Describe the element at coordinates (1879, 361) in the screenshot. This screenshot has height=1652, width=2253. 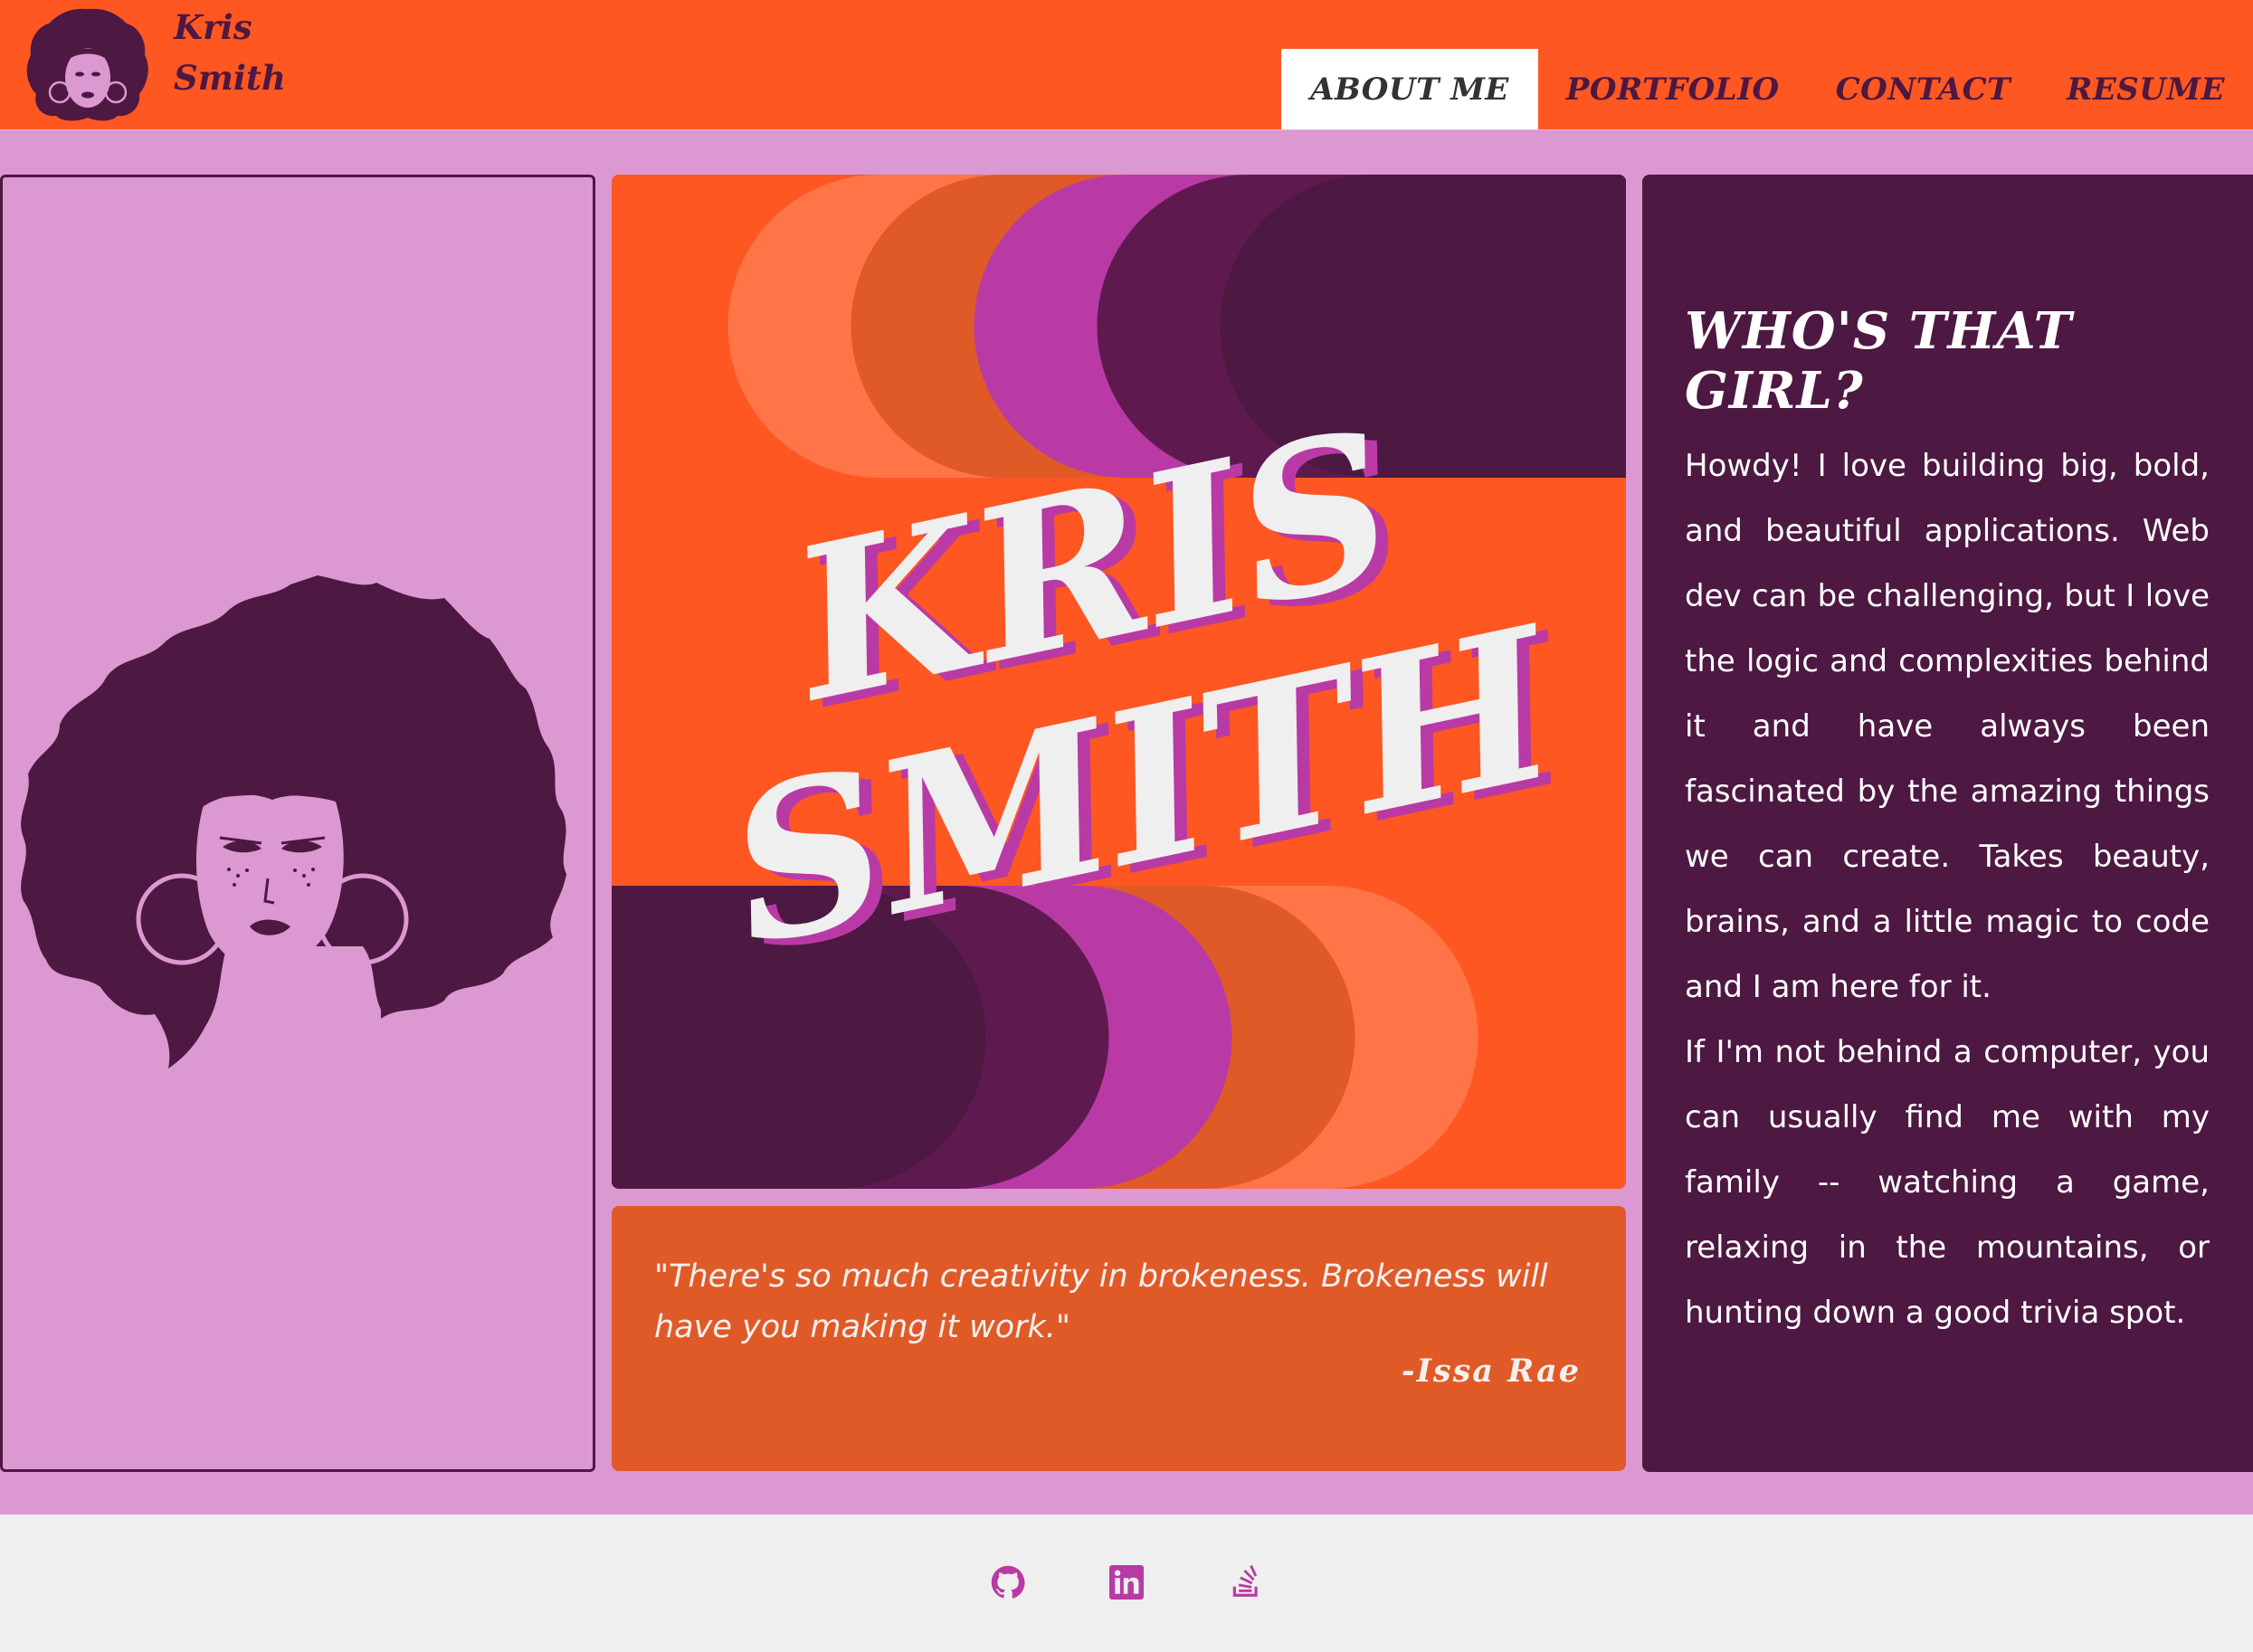
I see `about-title: WHO'S THAT GIRL?` at that location.